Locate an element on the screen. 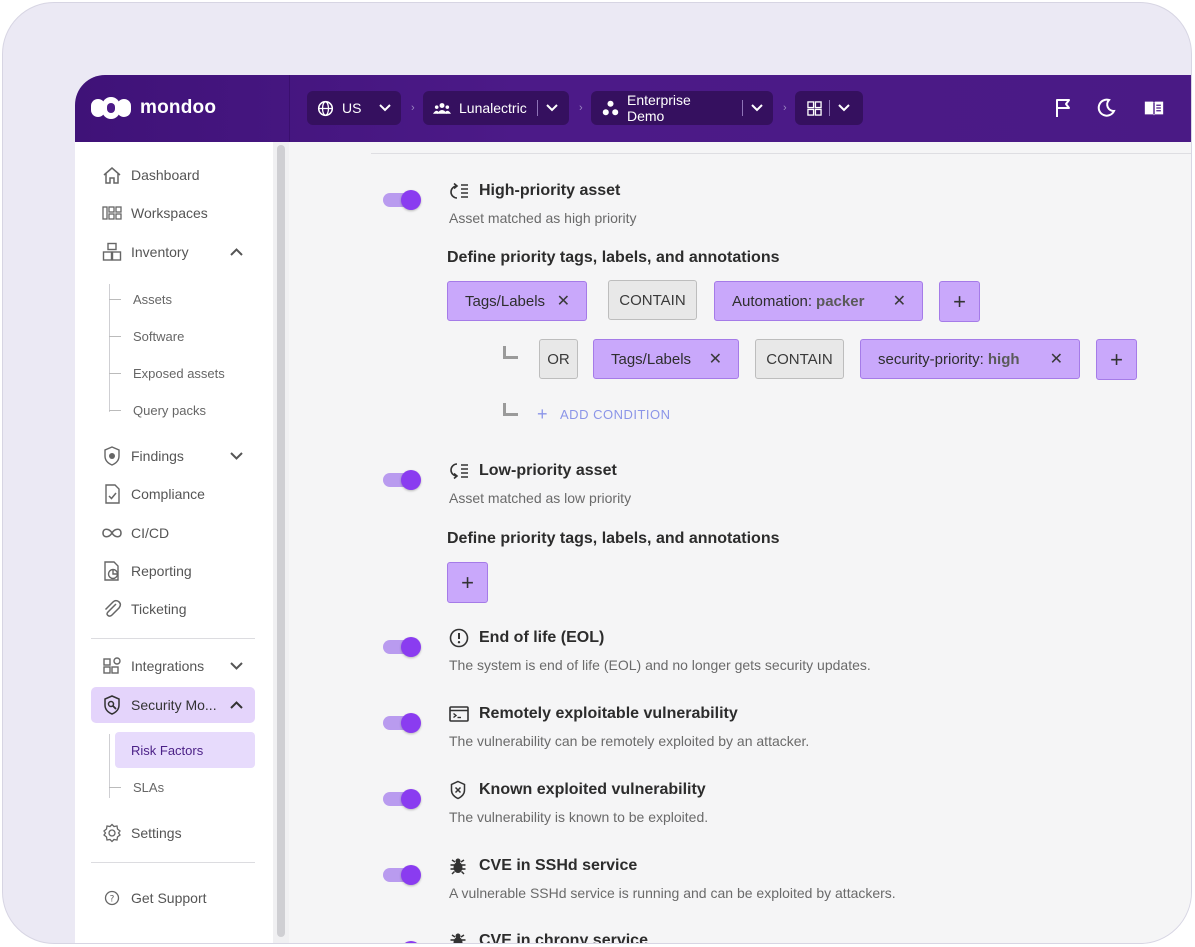 The height and width of the screenshot is (947, 1195). sidebar-item-integrations: Integrations is located at coordinates (173, 666).